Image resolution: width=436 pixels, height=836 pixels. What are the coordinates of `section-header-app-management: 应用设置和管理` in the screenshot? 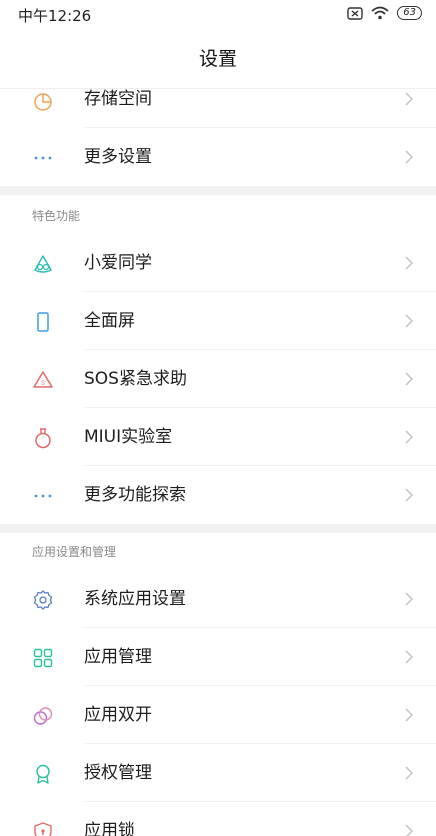 It's located at (74, 552).